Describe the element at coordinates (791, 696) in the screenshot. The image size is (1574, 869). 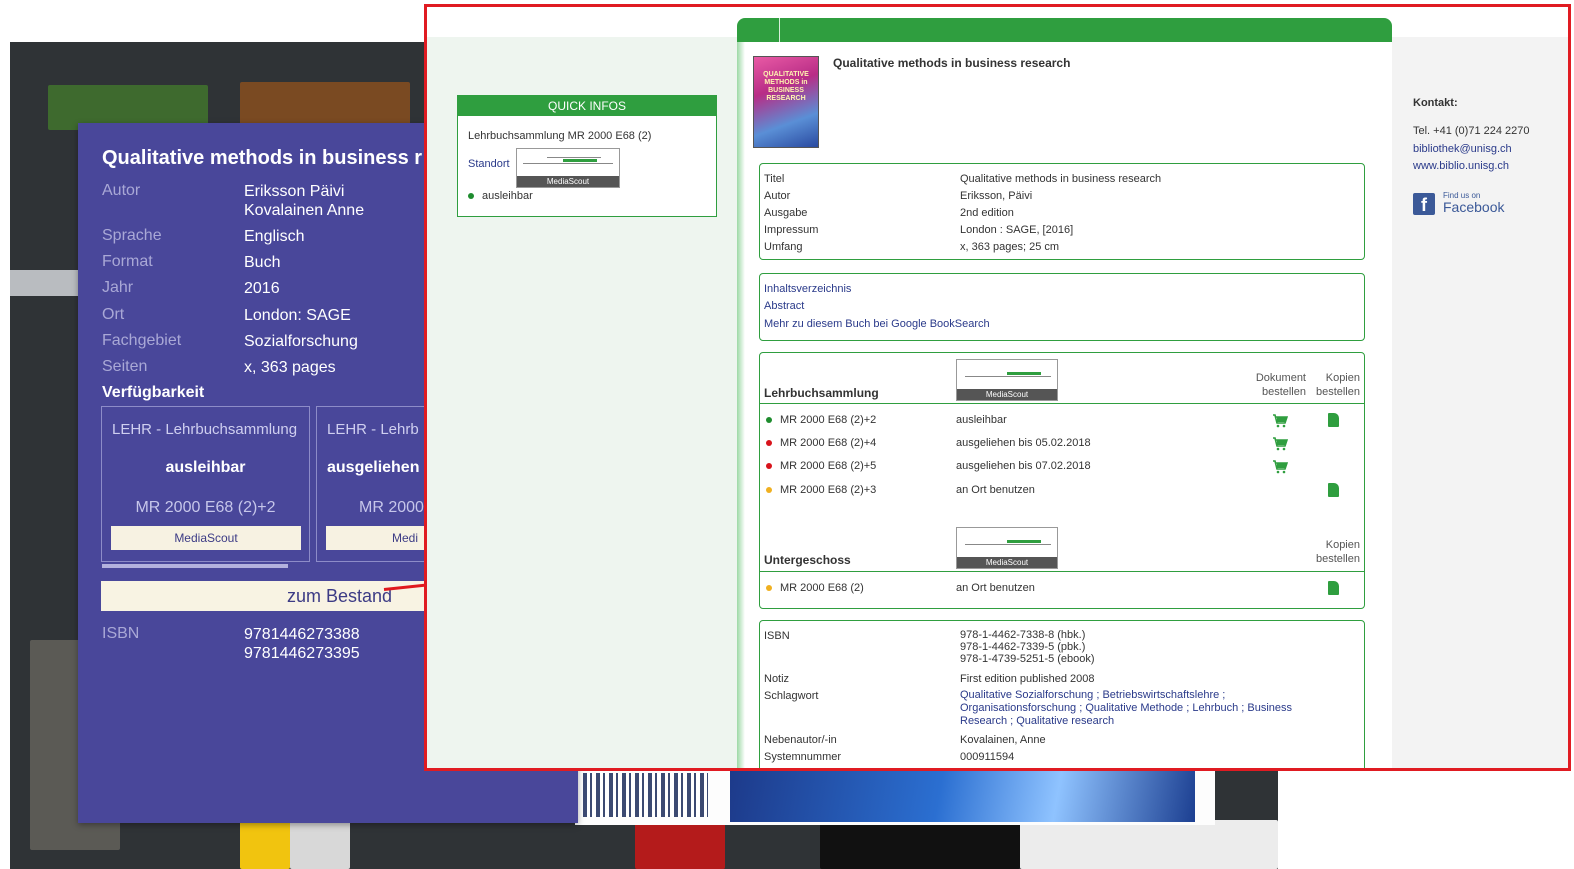
I see `meta-label: Schlagwort` at that location.